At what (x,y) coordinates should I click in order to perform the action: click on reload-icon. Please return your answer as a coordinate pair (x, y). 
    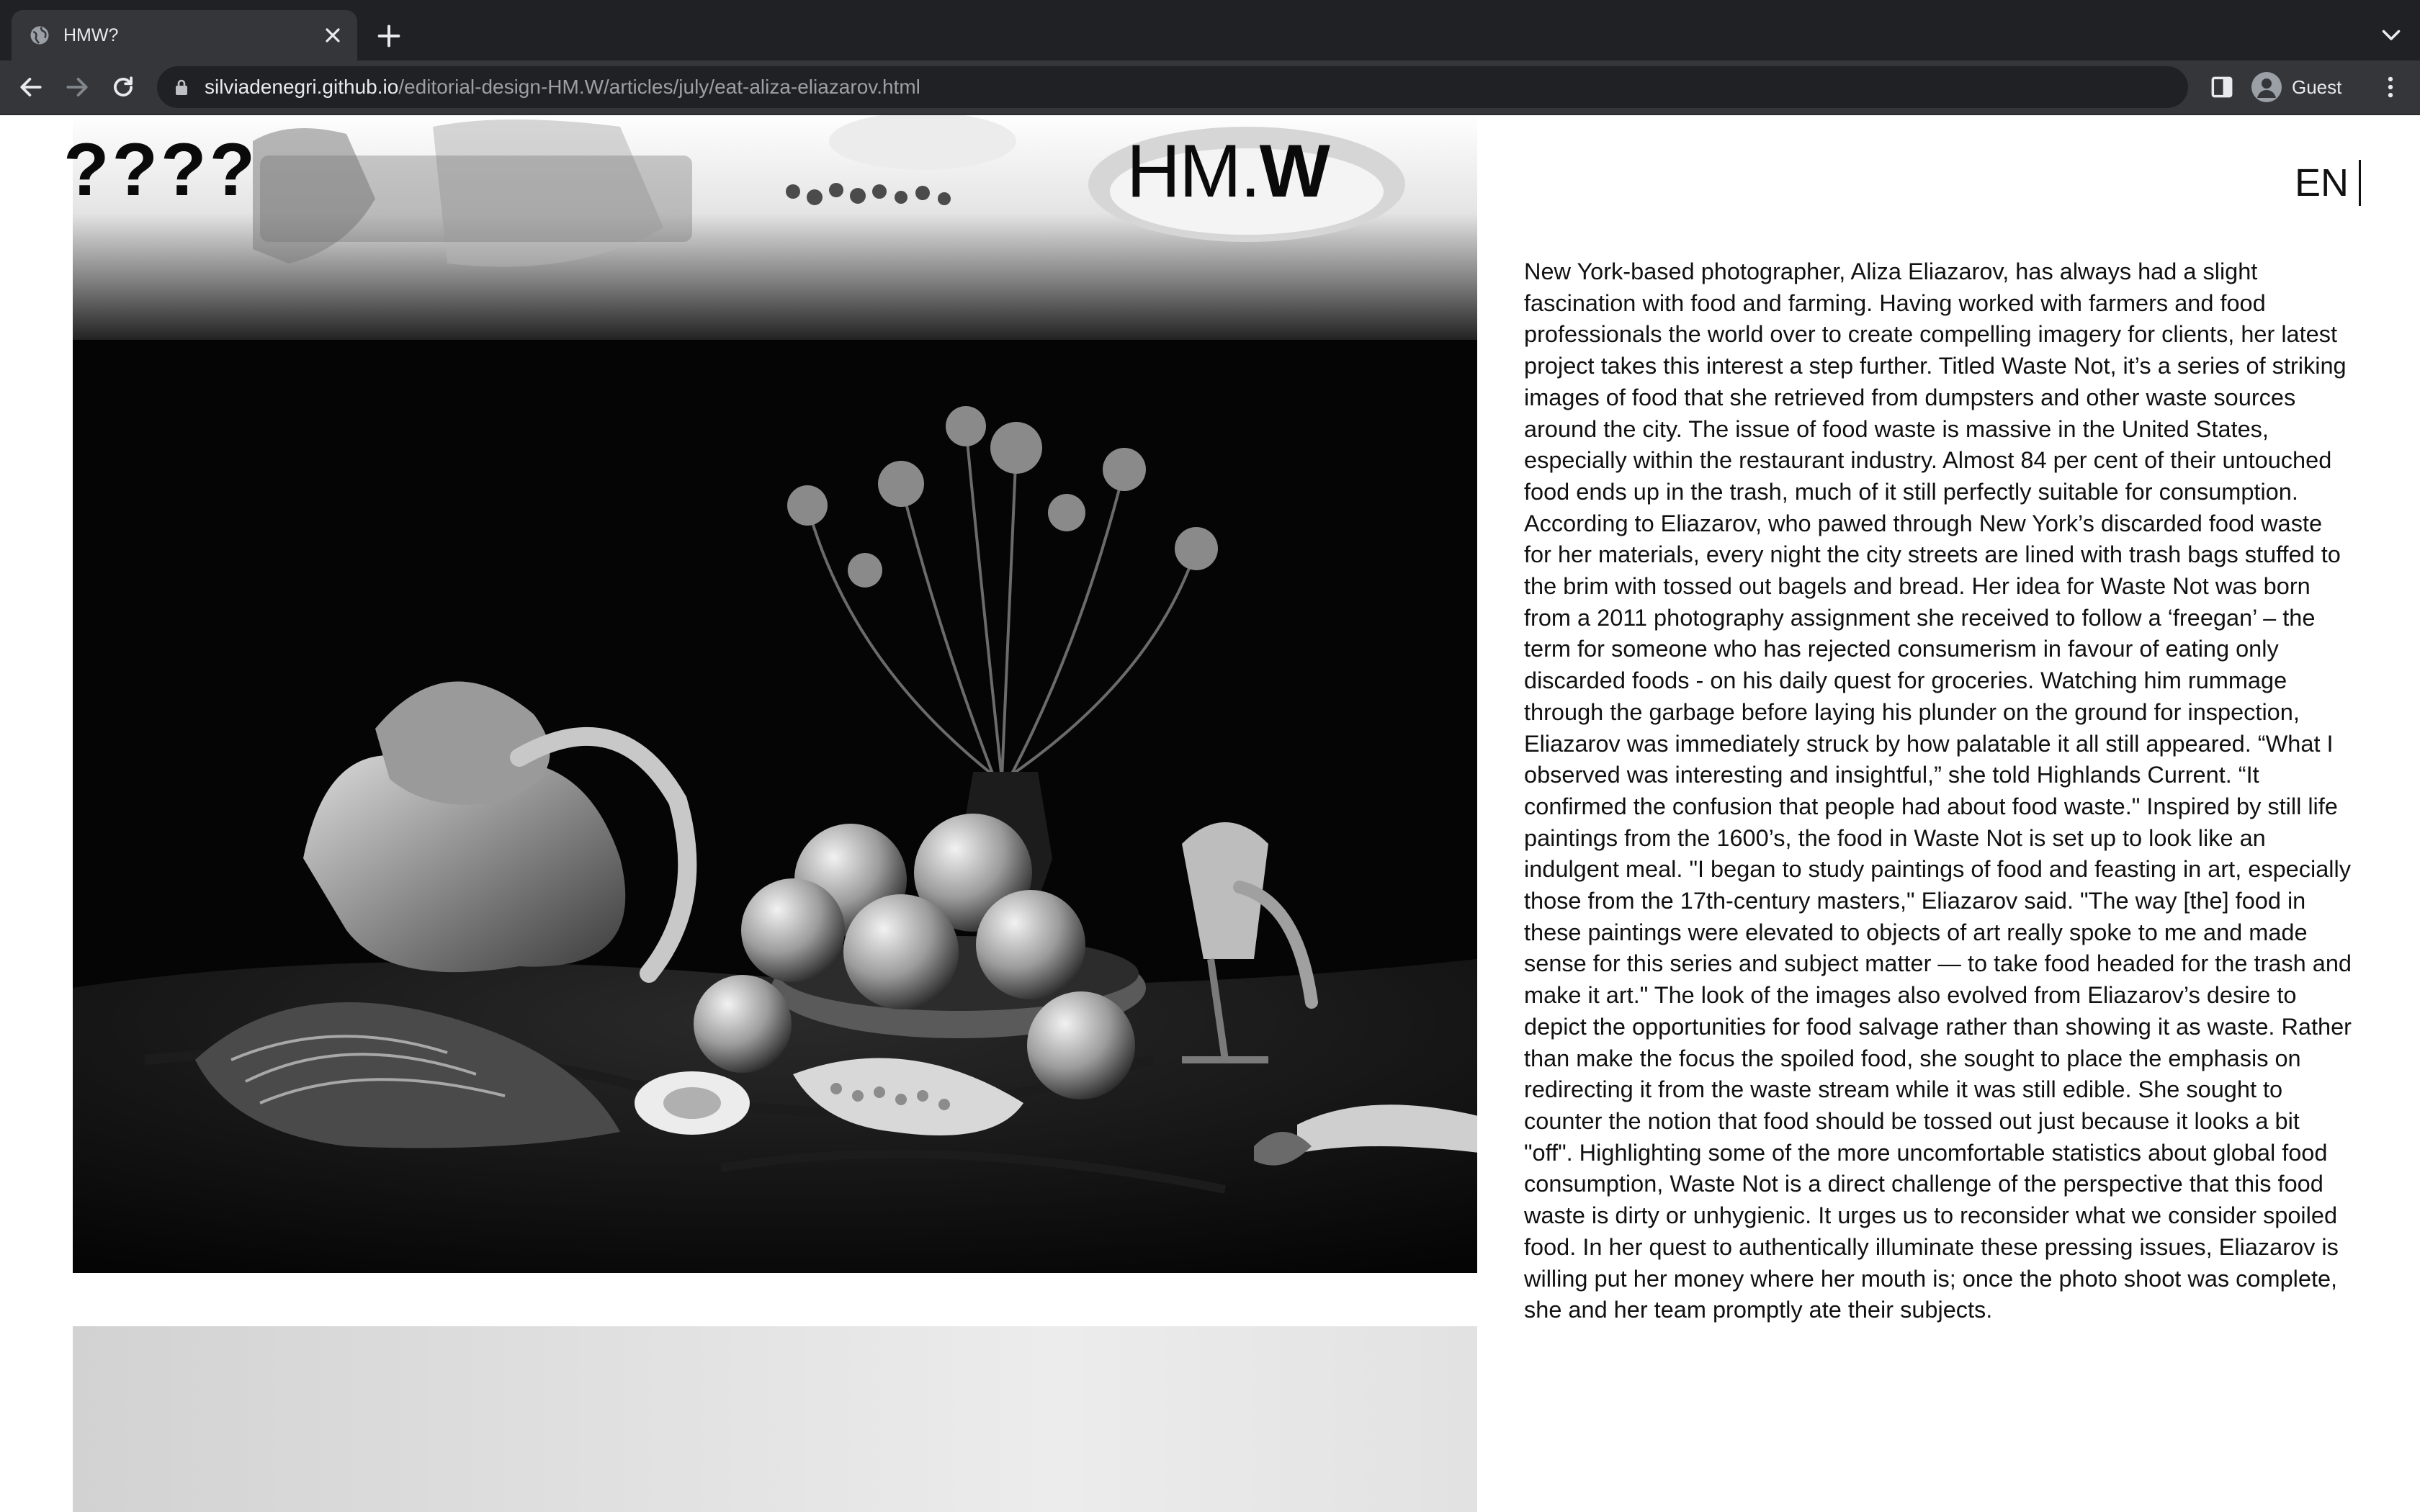
    Looking at the image, I should click on (123, 87).